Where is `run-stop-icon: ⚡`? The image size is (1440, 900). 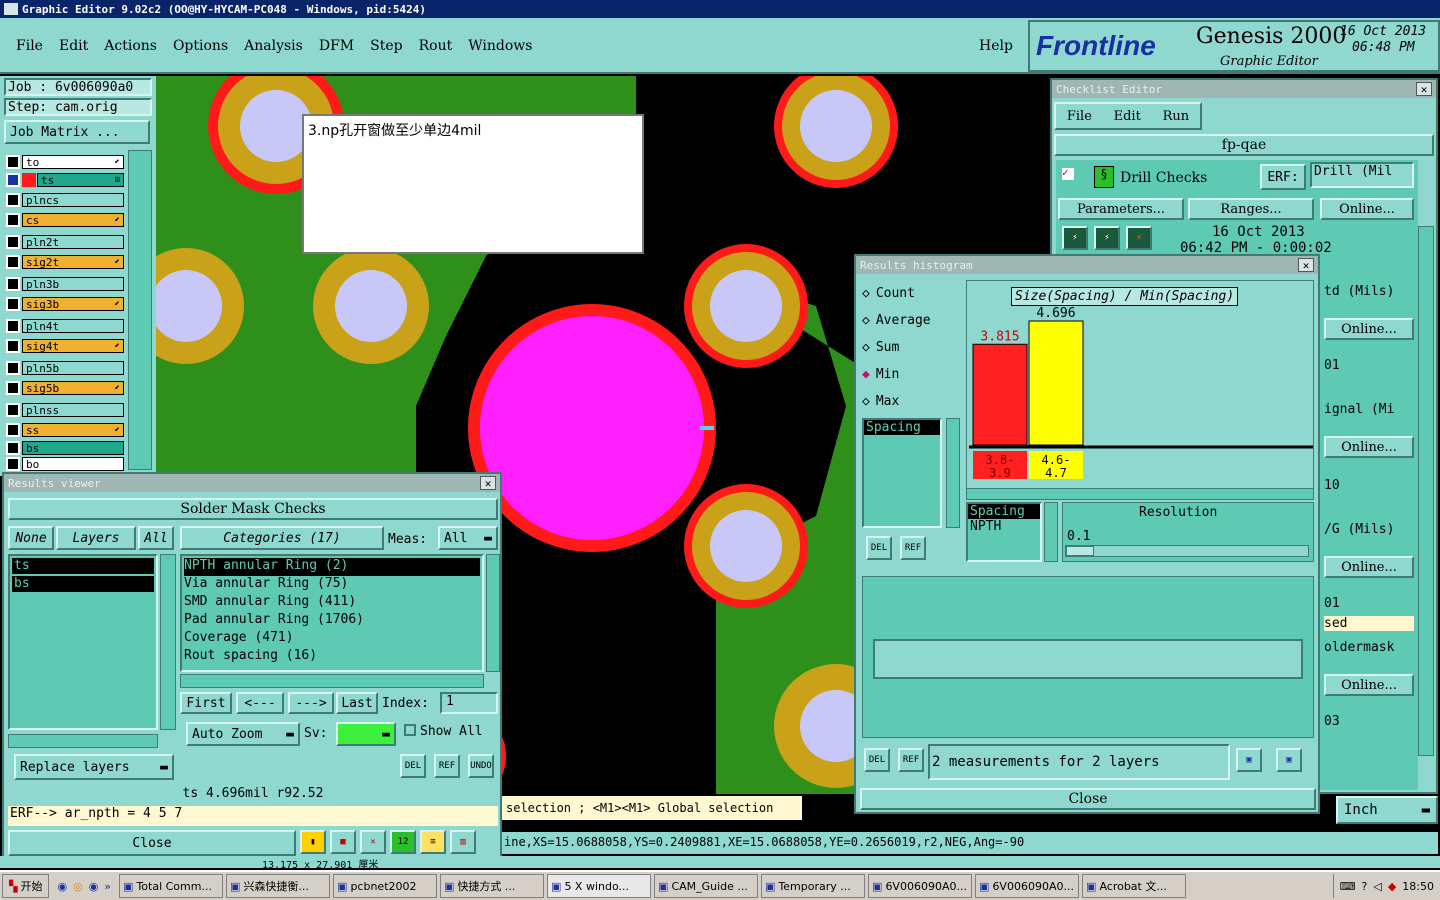
run-stop-icon: ⚡ is located at coordinates (1139, 238).